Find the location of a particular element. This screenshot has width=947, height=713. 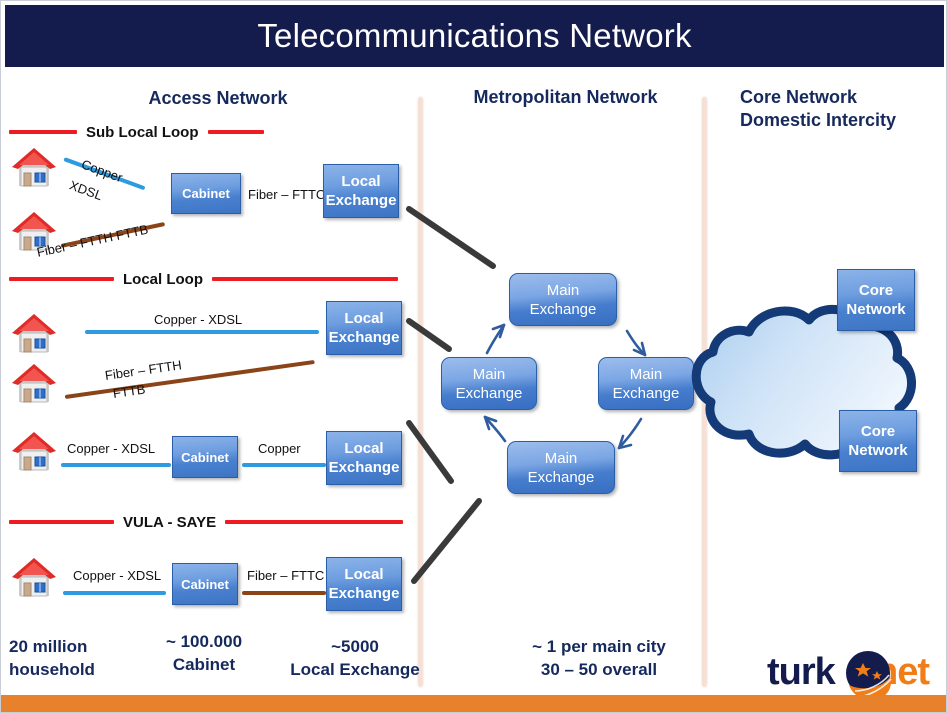

stat-cabinet-line2: Cabinet is located at coordinates (204, 664).